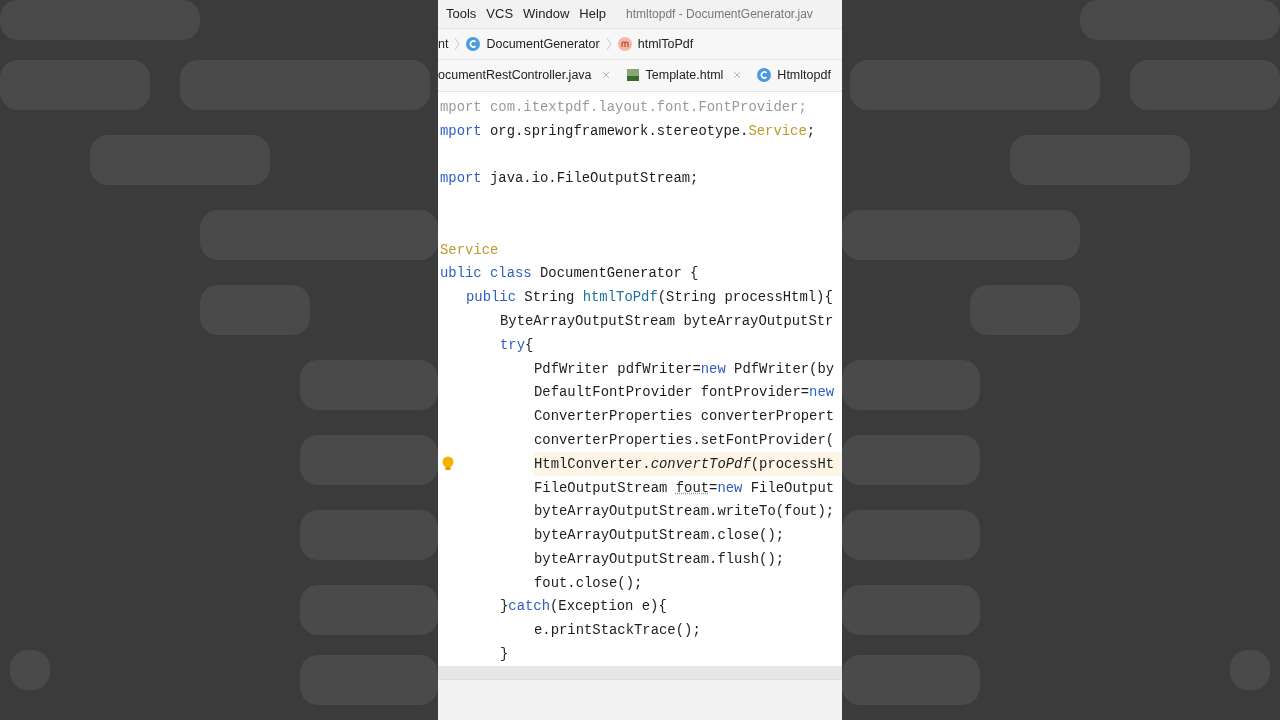 The width and height of the screenshot is (1280, 720). I want to click on editor-tab: ocumentRestController.java, so click(515, 75).